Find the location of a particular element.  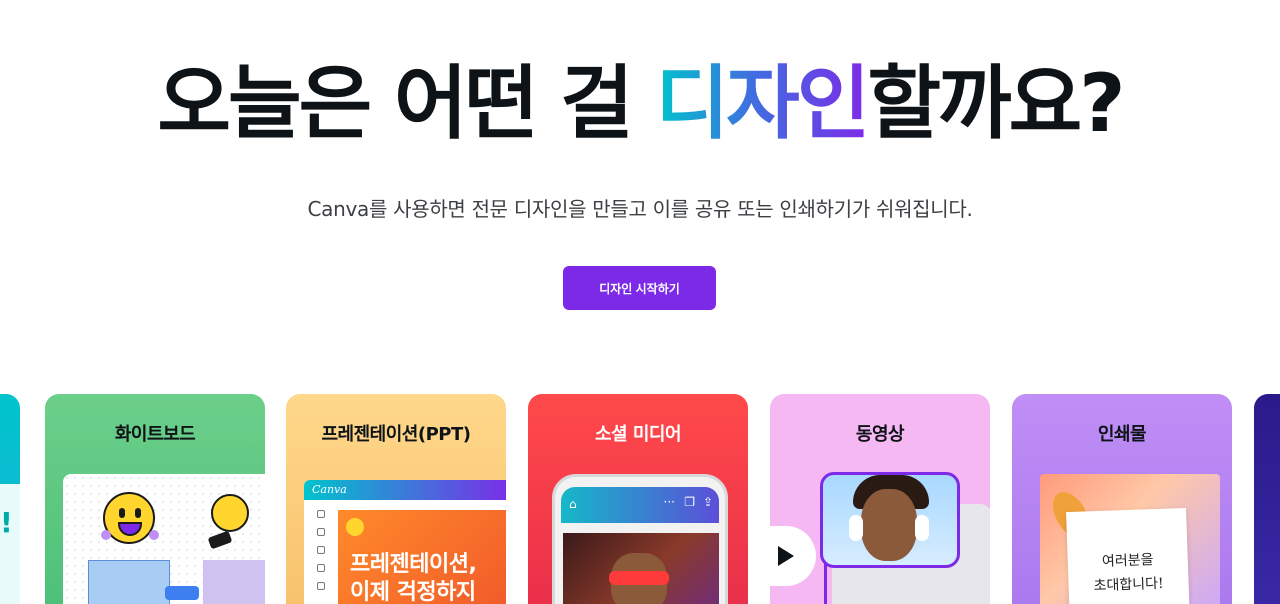

category-card-partial-right is located at coordinates (1267, 499).